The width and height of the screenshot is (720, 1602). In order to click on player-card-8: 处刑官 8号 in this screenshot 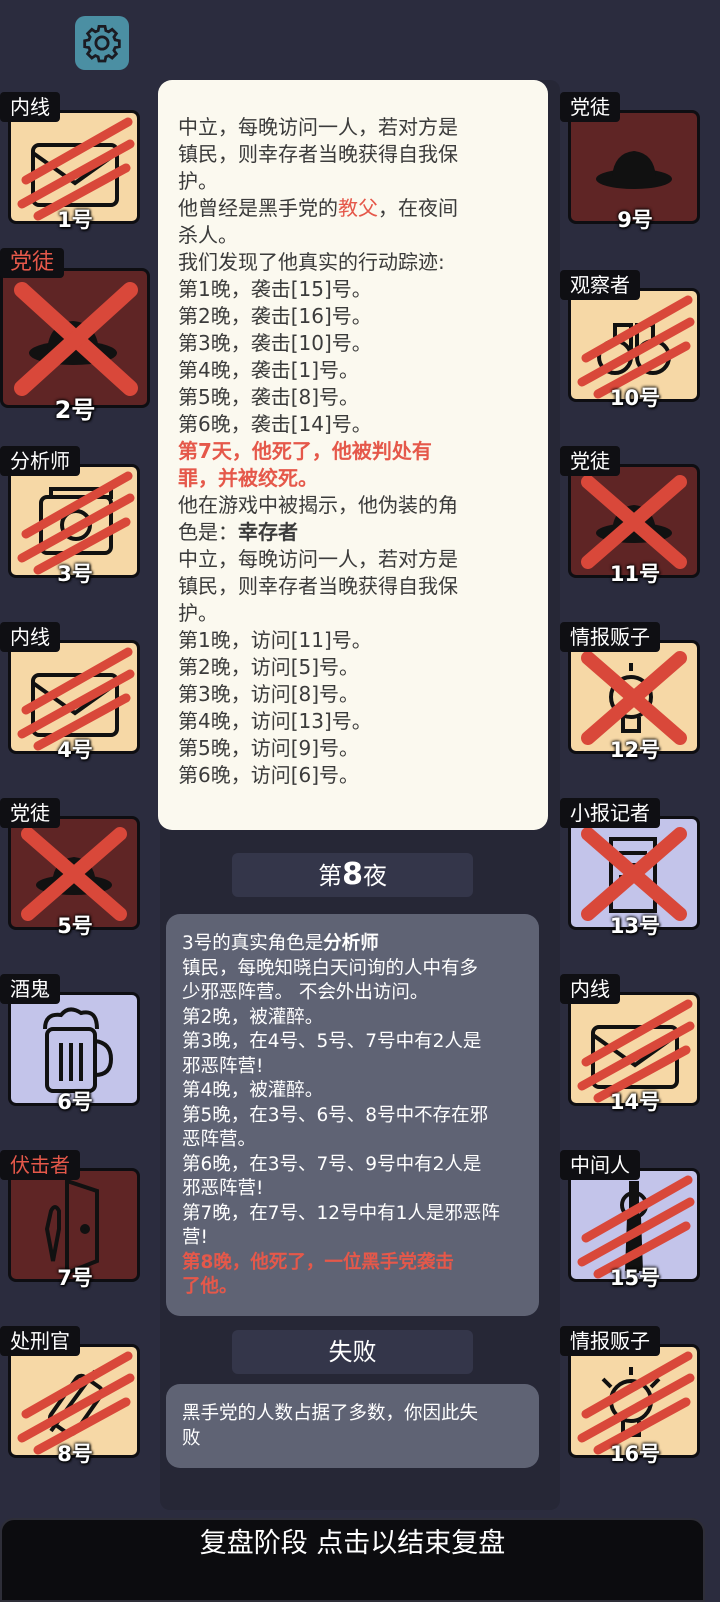, I will do `click(71, 1396)`.